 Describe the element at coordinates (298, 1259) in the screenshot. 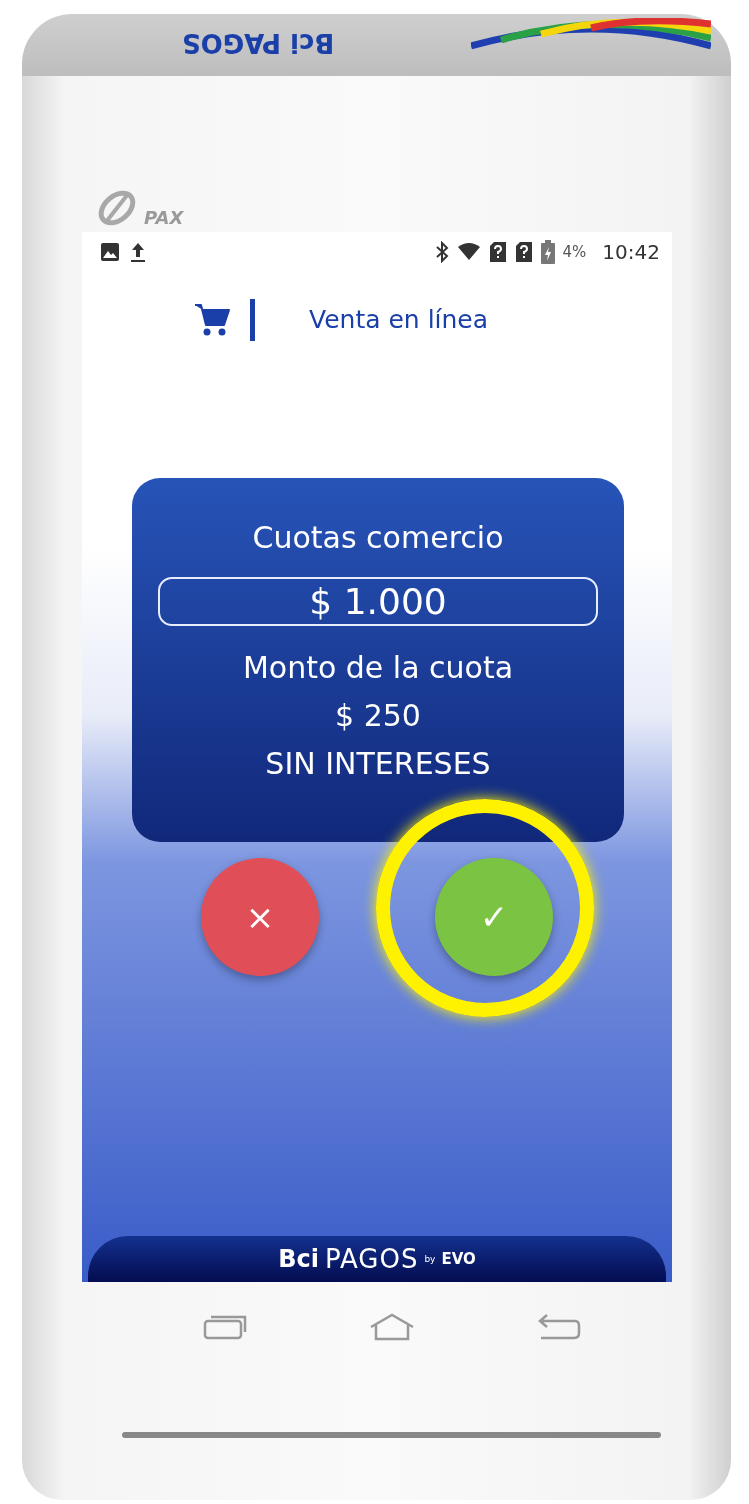

I see `footer-brand: Bci` at that location.